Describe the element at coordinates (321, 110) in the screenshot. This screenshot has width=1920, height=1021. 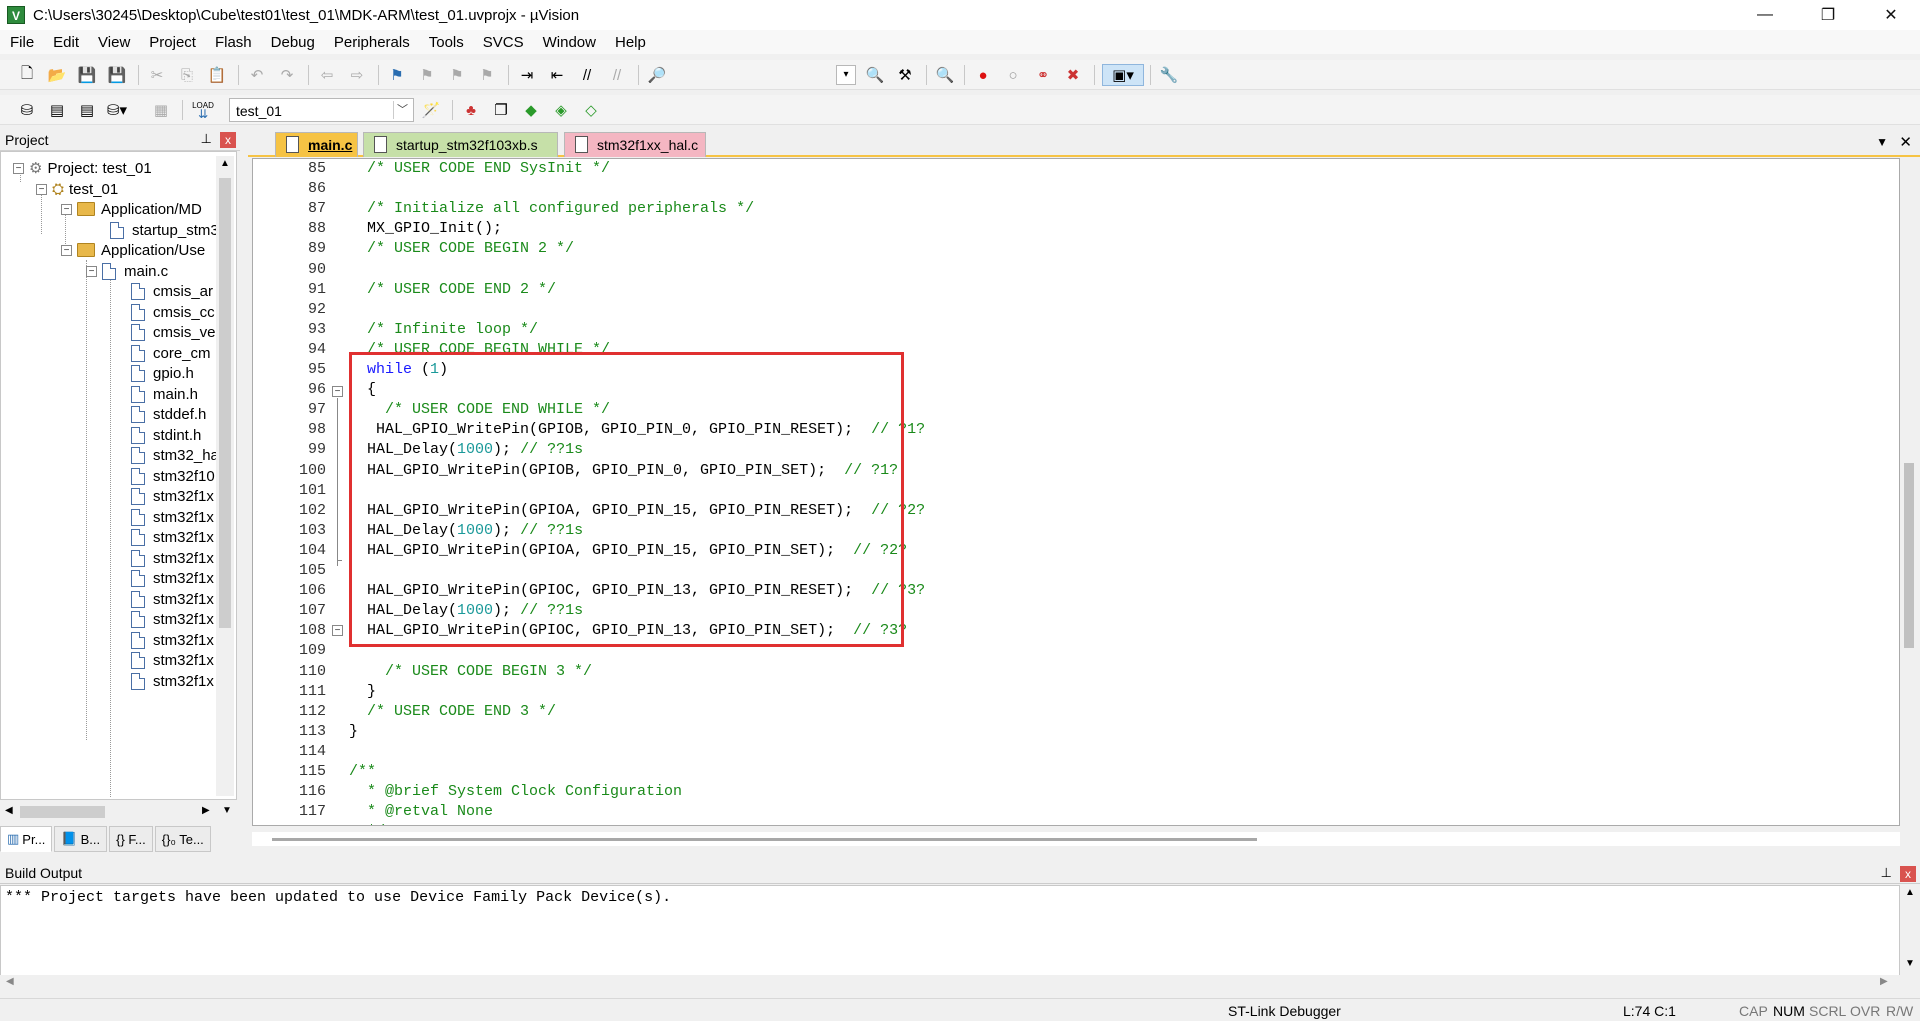
I see `target-select: test_01 ﹀` at that location.